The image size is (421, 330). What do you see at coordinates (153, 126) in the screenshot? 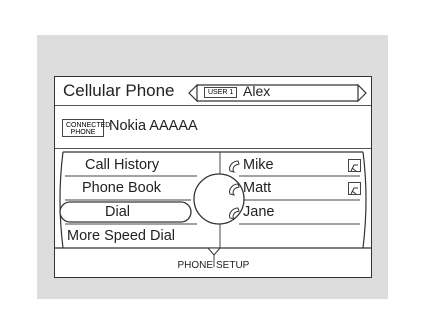
I see `connected-phone-name: Nokia AAAAA` at bounding box center [153, 126].